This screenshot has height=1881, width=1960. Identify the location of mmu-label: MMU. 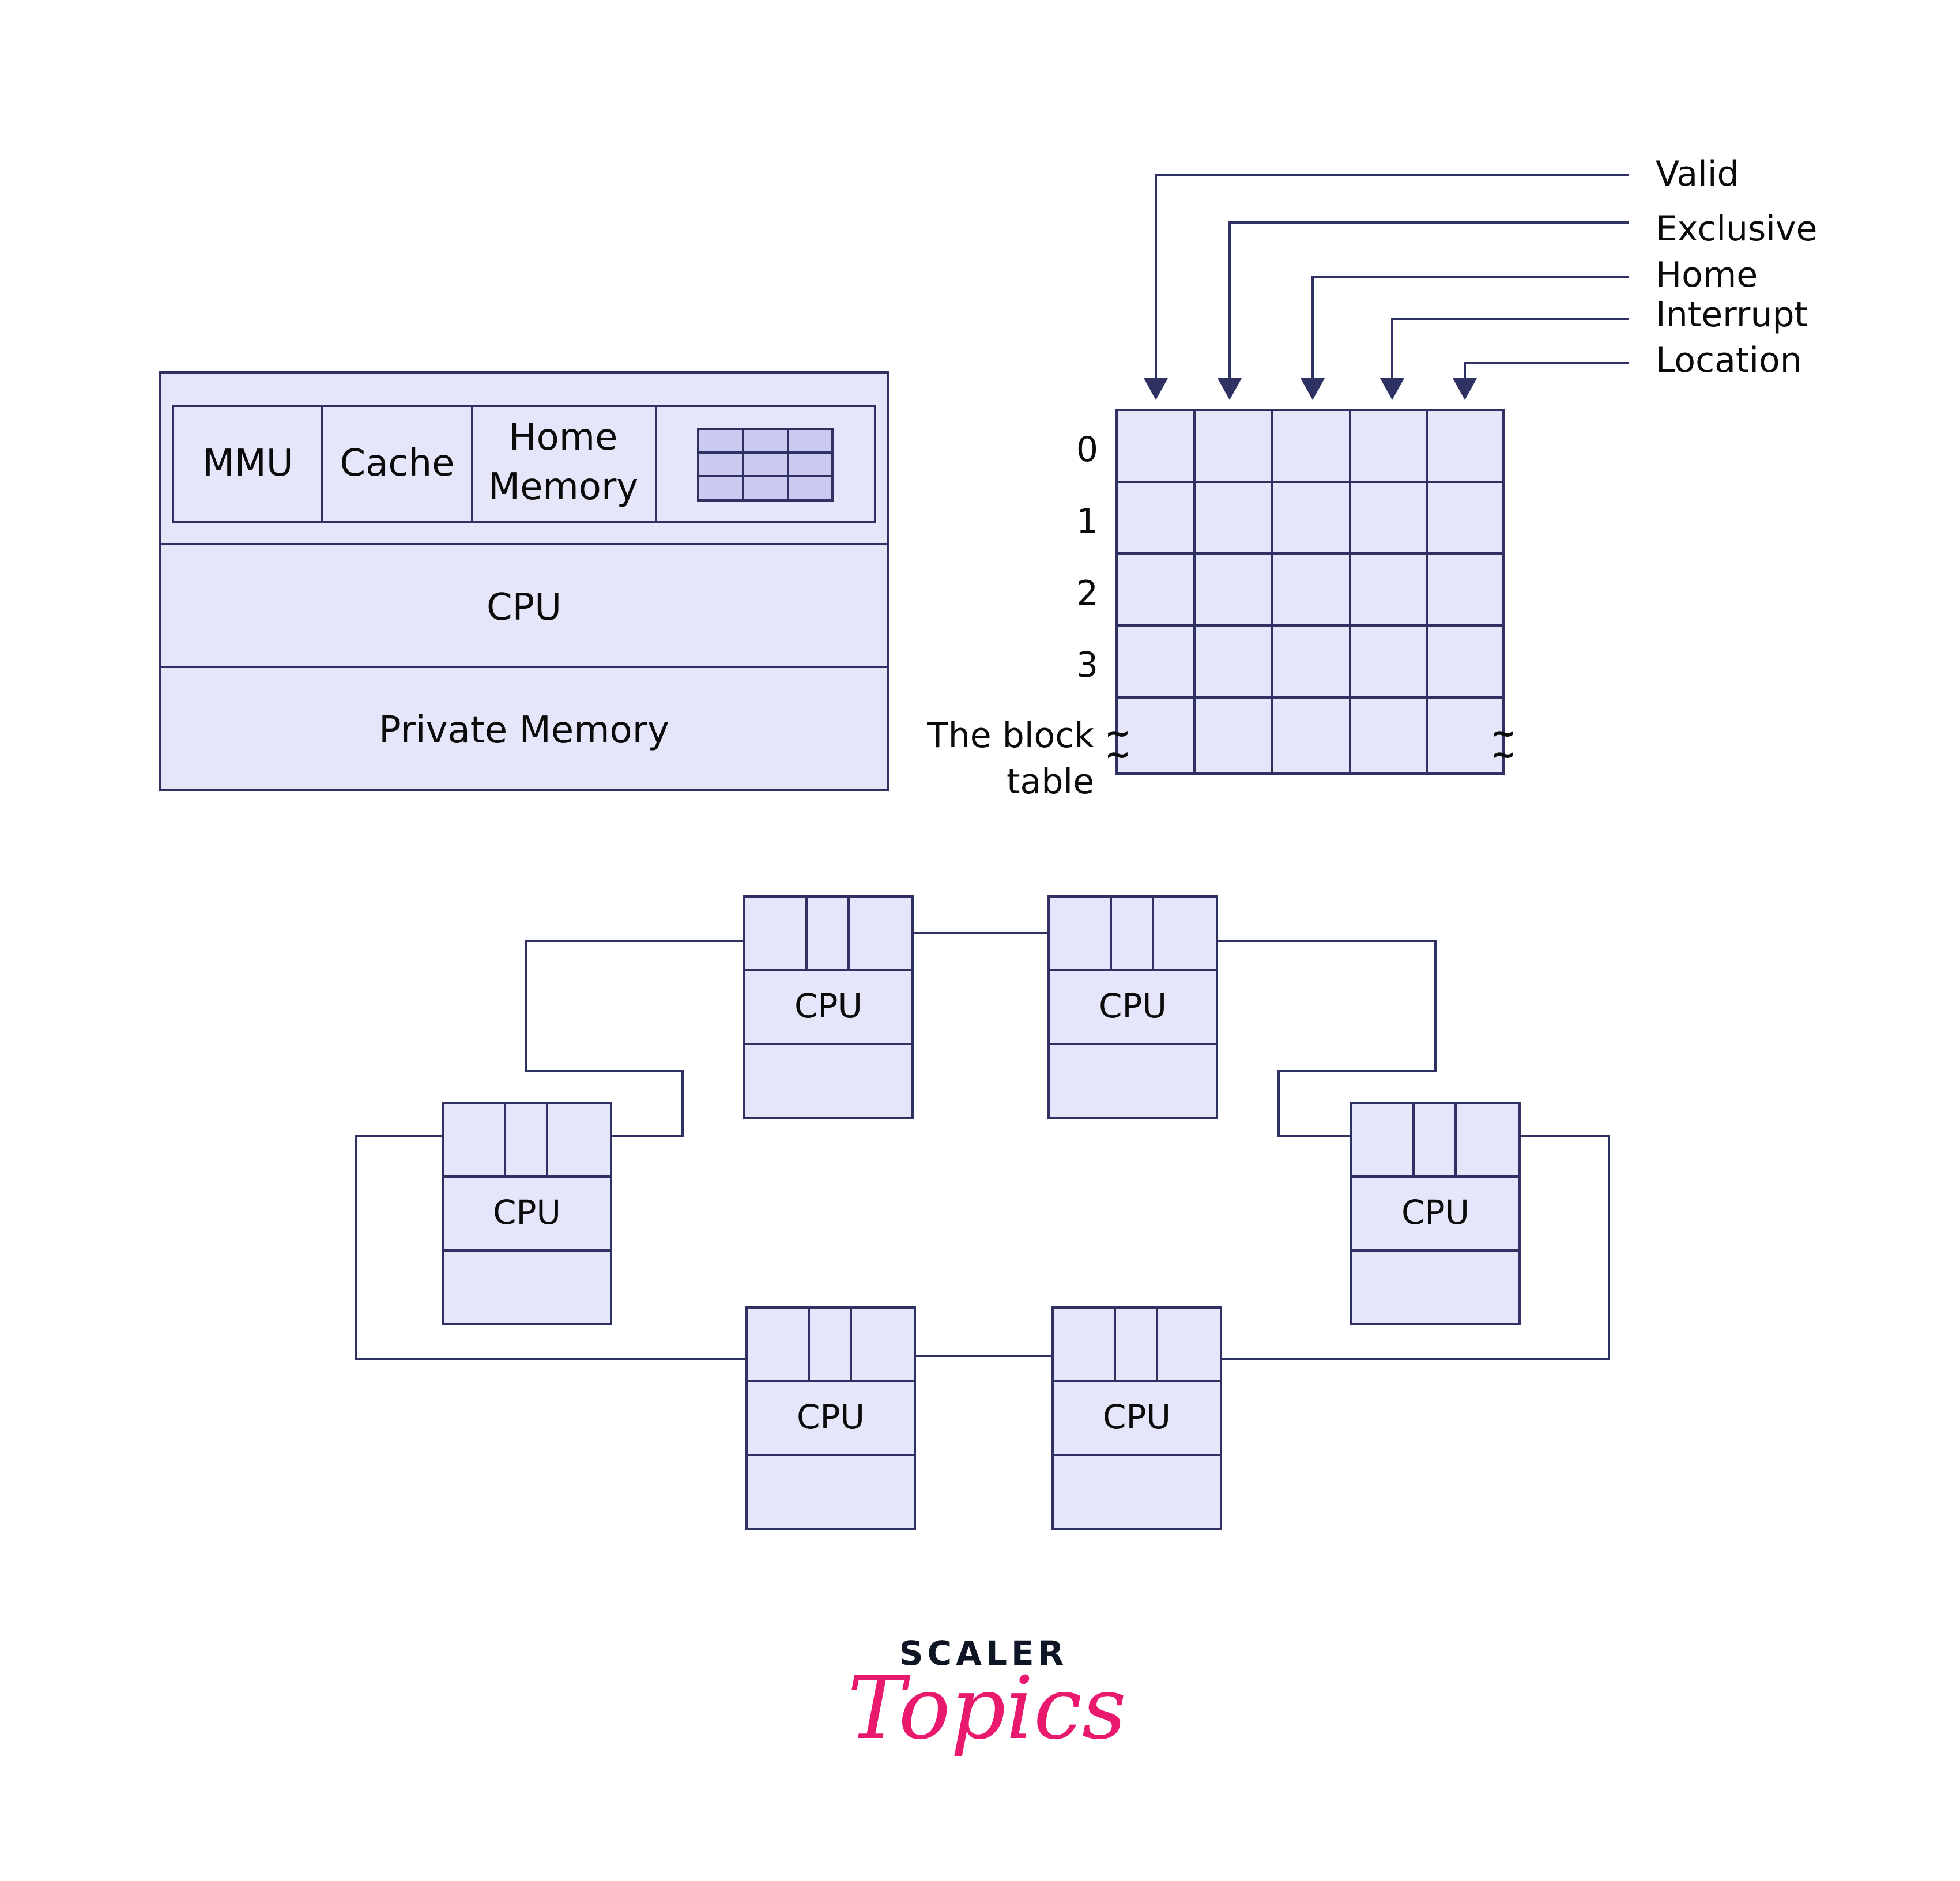
(247, 463).